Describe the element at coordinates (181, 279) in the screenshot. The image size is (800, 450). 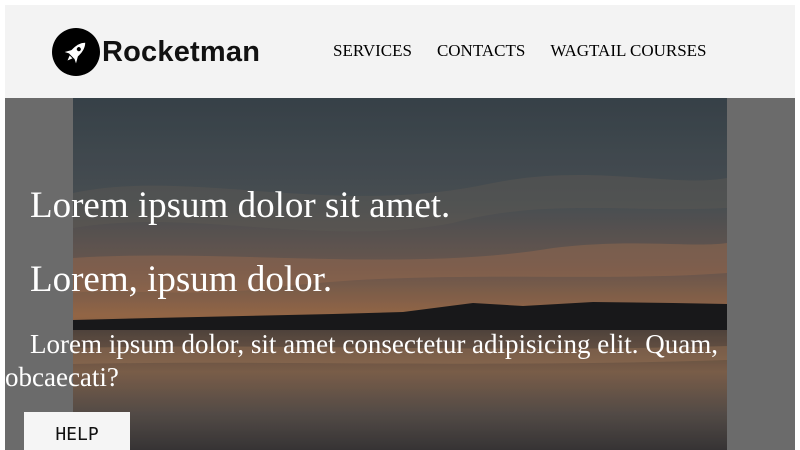
I see `hero-subtitle: Lorem, ipsum dolor.` at that location.